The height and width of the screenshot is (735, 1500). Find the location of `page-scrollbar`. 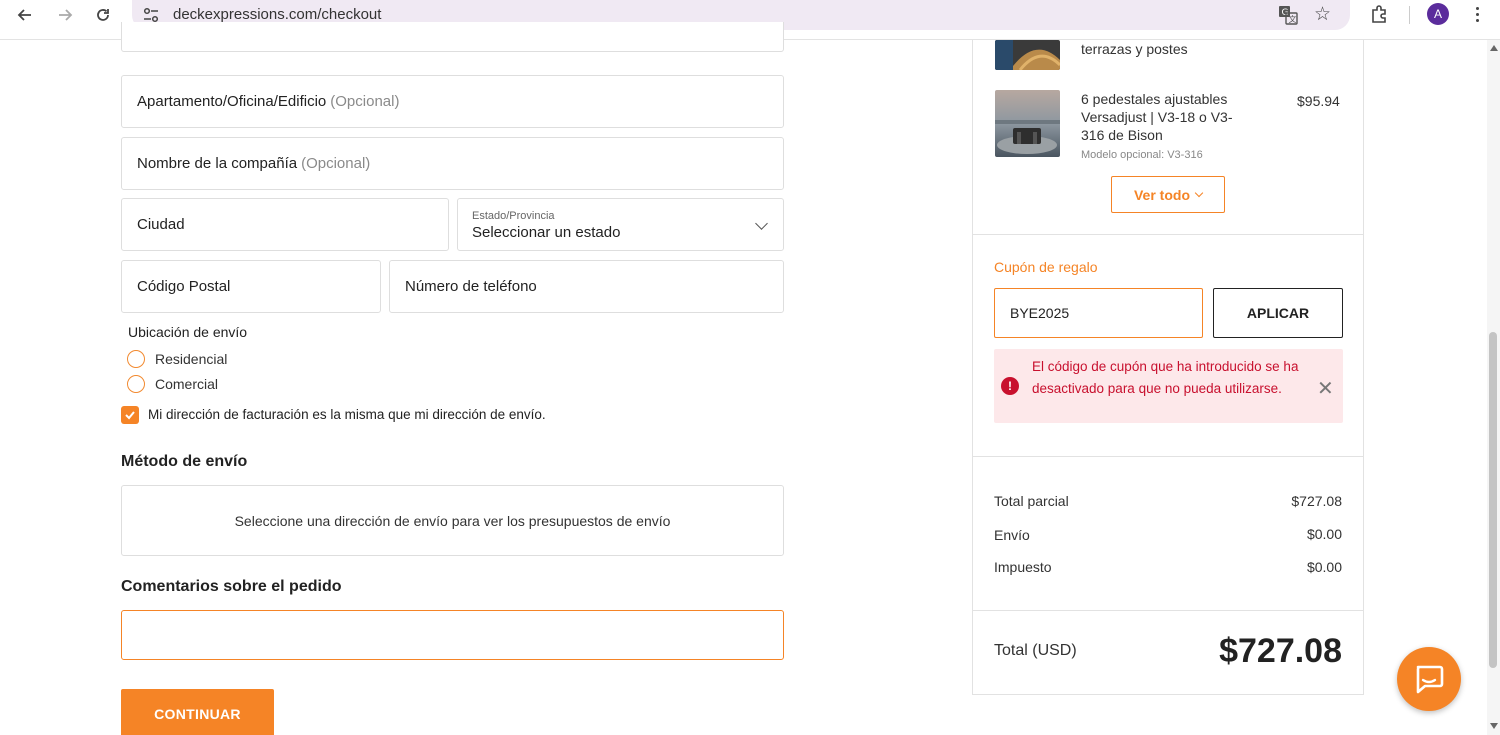

page-scrollbar is located at coordinates (1493, 387).